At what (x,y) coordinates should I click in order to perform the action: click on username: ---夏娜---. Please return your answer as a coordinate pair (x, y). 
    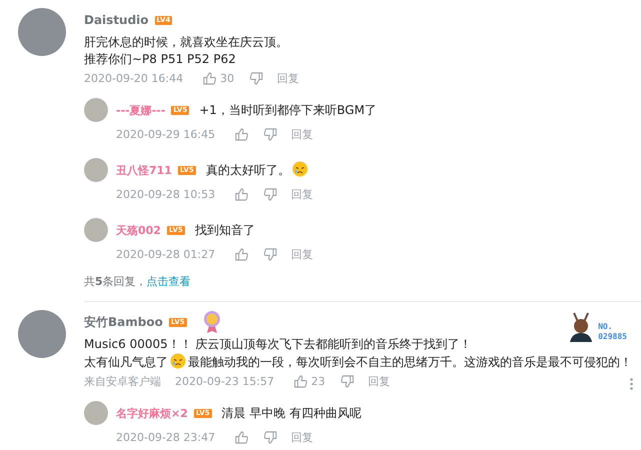
    Looking at the image, I should click on (141, 110).